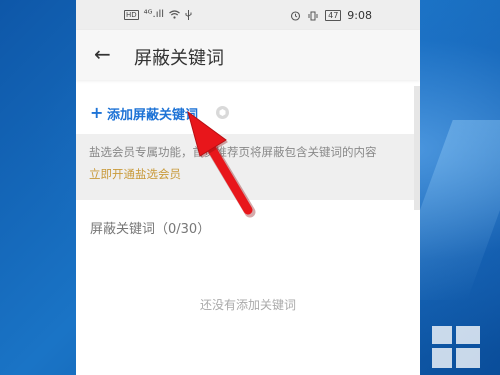 This screenshot has width=500, height=375. What do you see at coordinates (135, 174) in the screenshot?
I see `open-vip-link: 立即开通盐选会员` at bounding box center [135, 174].